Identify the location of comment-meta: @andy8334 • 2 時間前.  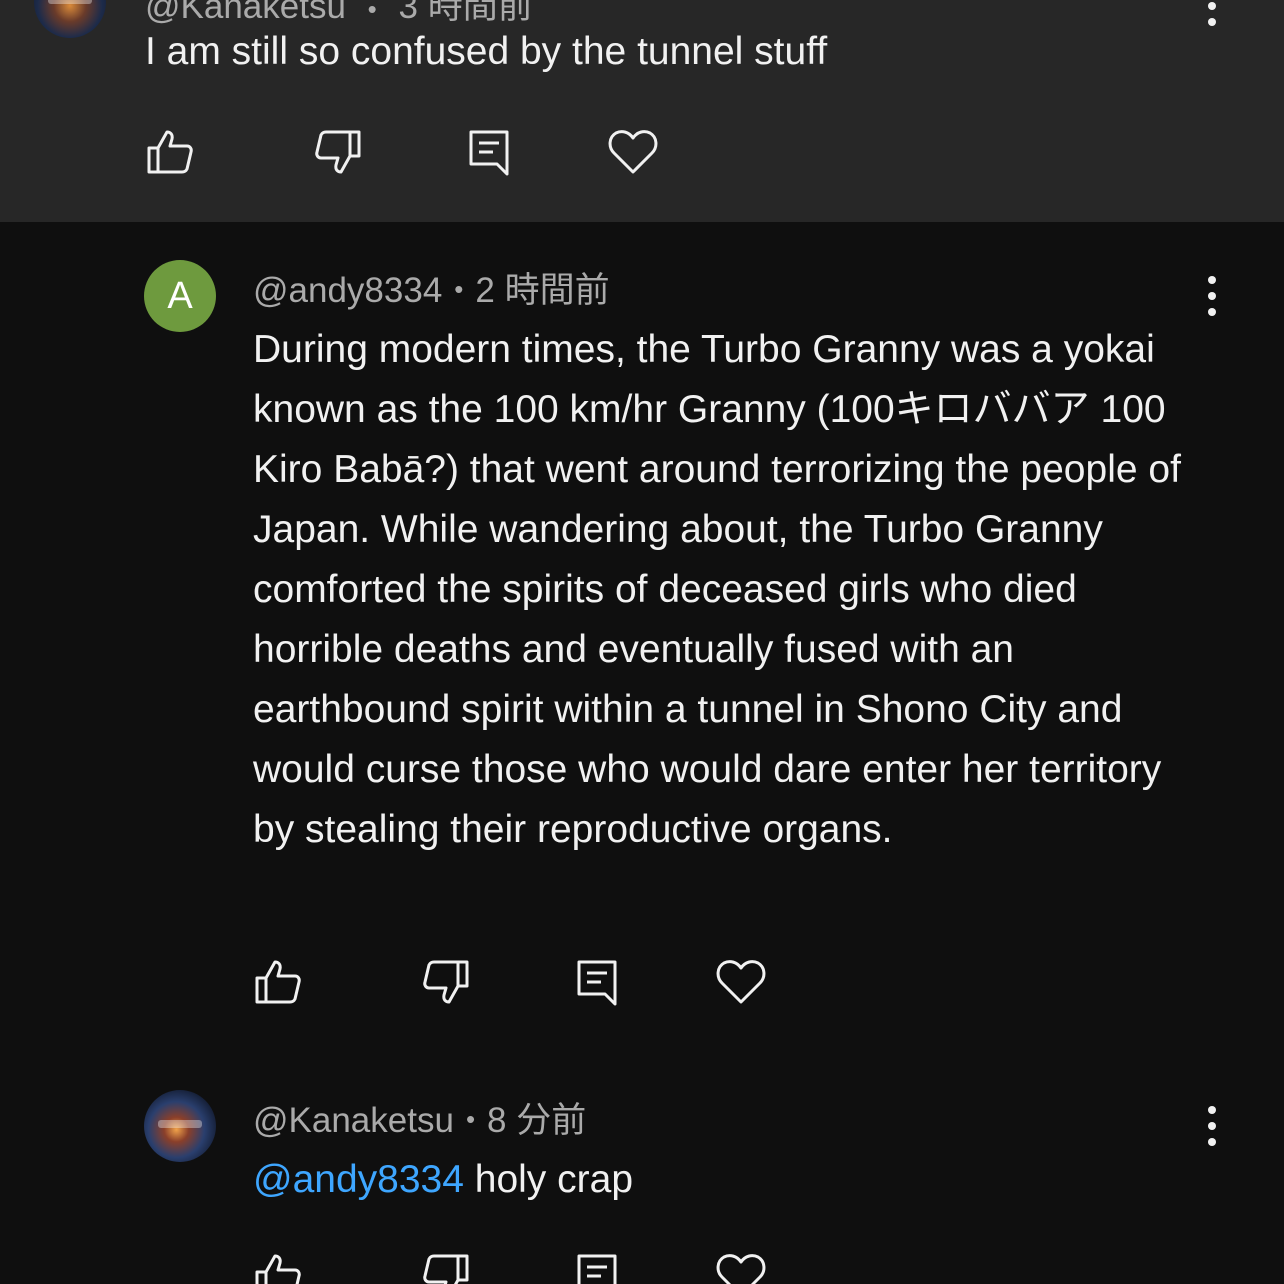
(431, 287).